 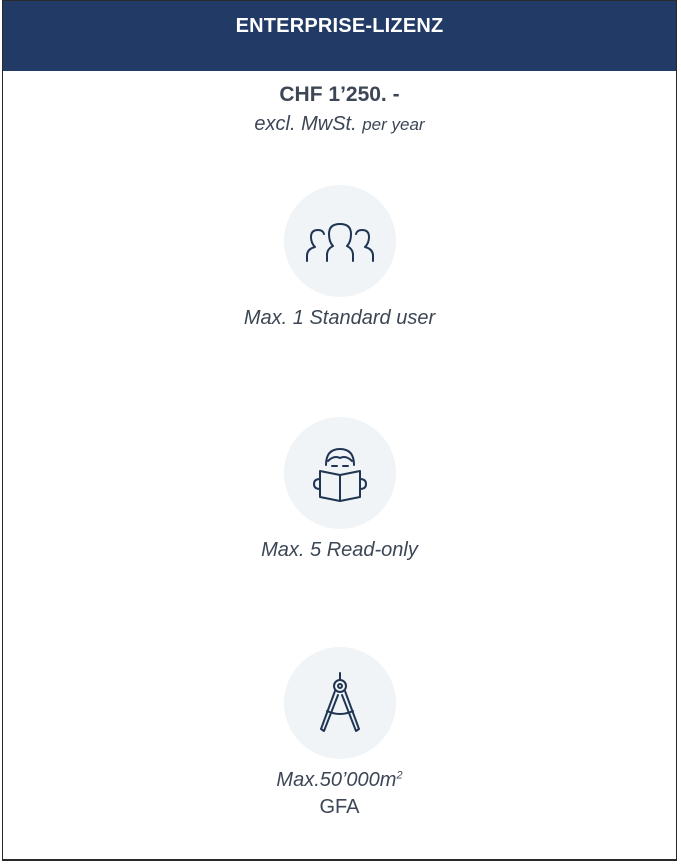 What do you see at coordinates (339, 318) in the screenshot?
I see `feature-label: Max. 1 Standard user` at bounding box center [339, 318].